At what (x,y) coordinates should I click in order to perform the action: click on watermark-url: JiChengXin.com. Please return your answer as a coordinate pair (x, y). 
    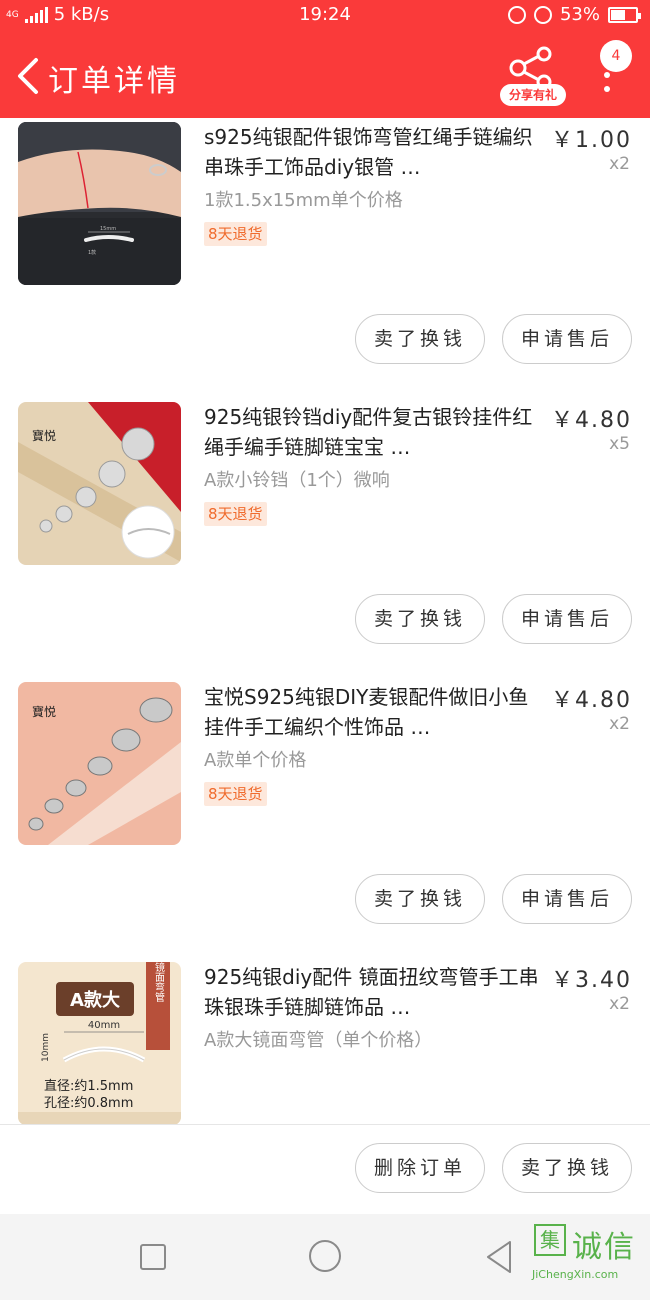
    Looking at the image, I should click on (575, 1274).